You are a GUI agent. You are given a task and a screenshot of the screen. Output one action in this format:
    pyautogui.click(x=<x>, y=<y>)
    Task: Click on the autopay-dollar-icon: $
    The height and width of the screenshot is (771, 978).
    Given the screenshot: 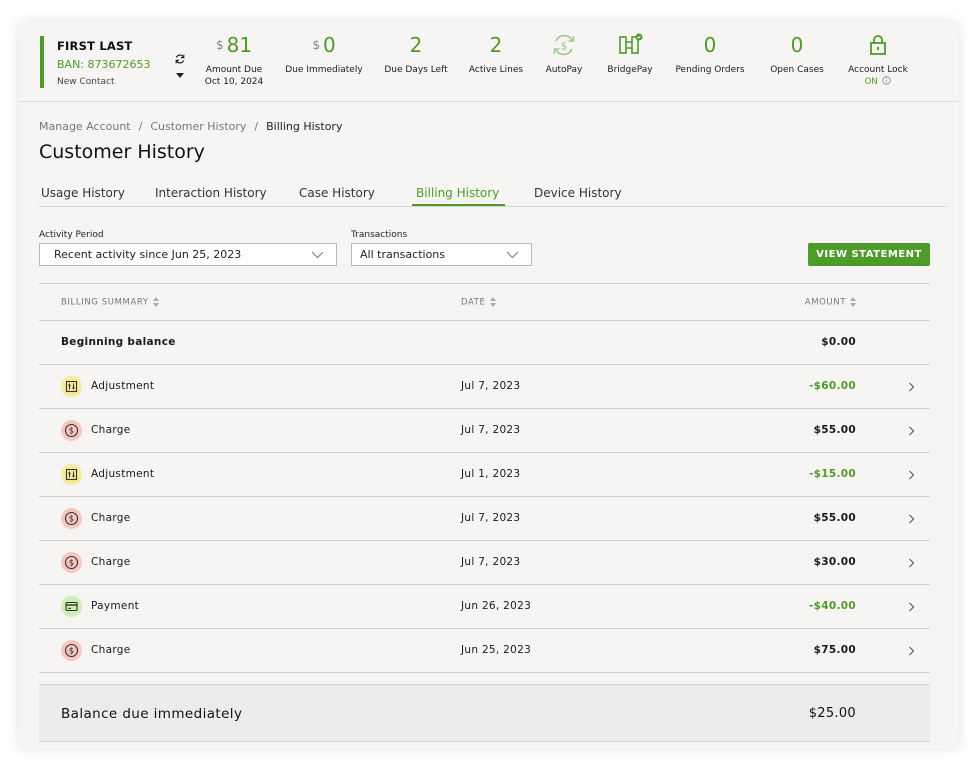 What is the action you would take?
    pyautogui.click(x=564, y=45)
    